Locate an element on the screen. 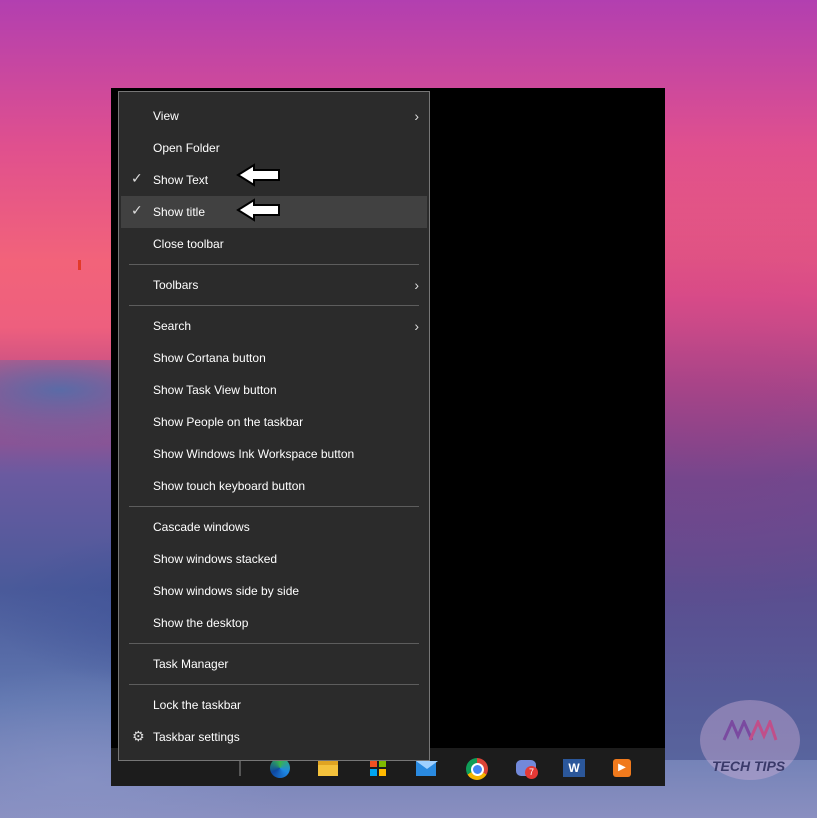 Image resolution: width=817 pixels, height=818 pixels. menu-item-show-task-view-button: Show Task View button is located at coordinates (274, 390).